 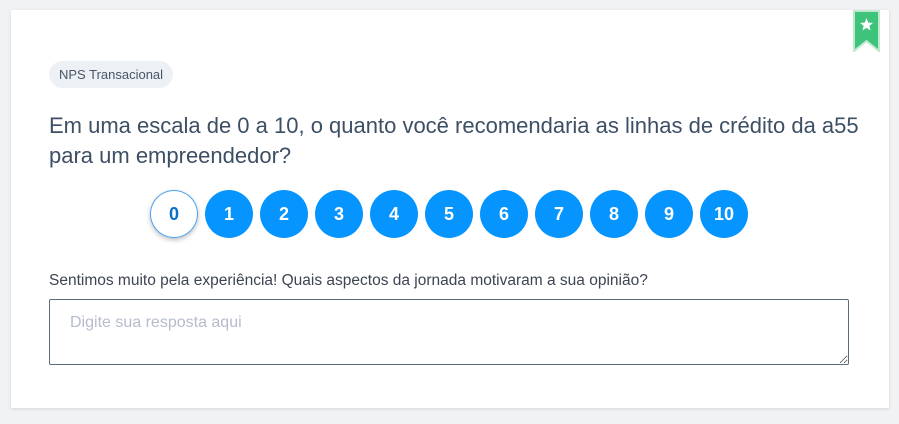 What do you see at coordinates (449, 214) in the screenshot?
I see `score-button-5: 5` at bounding box center [449, 214].